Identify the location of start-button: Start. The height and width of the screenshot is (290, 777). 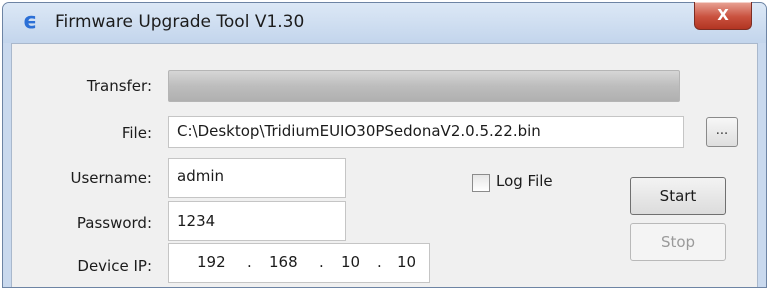
(678, 196).